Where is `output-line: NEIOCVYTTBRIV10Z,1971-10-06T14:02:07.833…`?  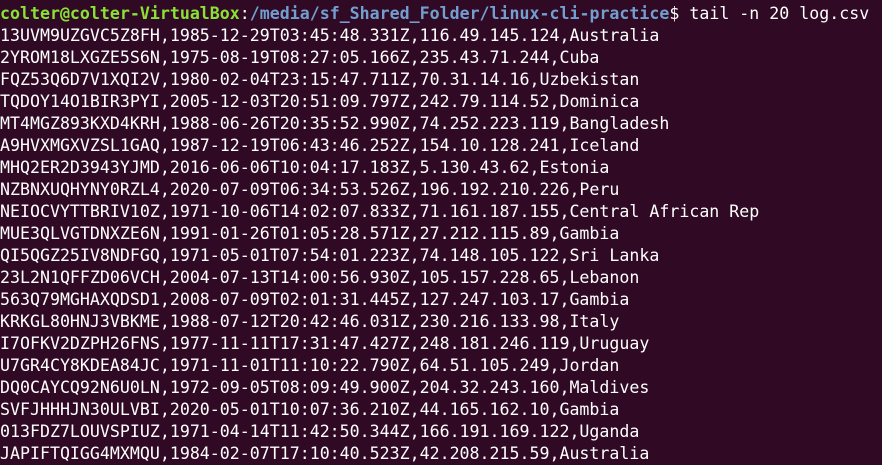 output-line: NEIOCVYTTBRIV10Z,1971-10-06T14:02:07.833… is located at coordinates (380, 211).